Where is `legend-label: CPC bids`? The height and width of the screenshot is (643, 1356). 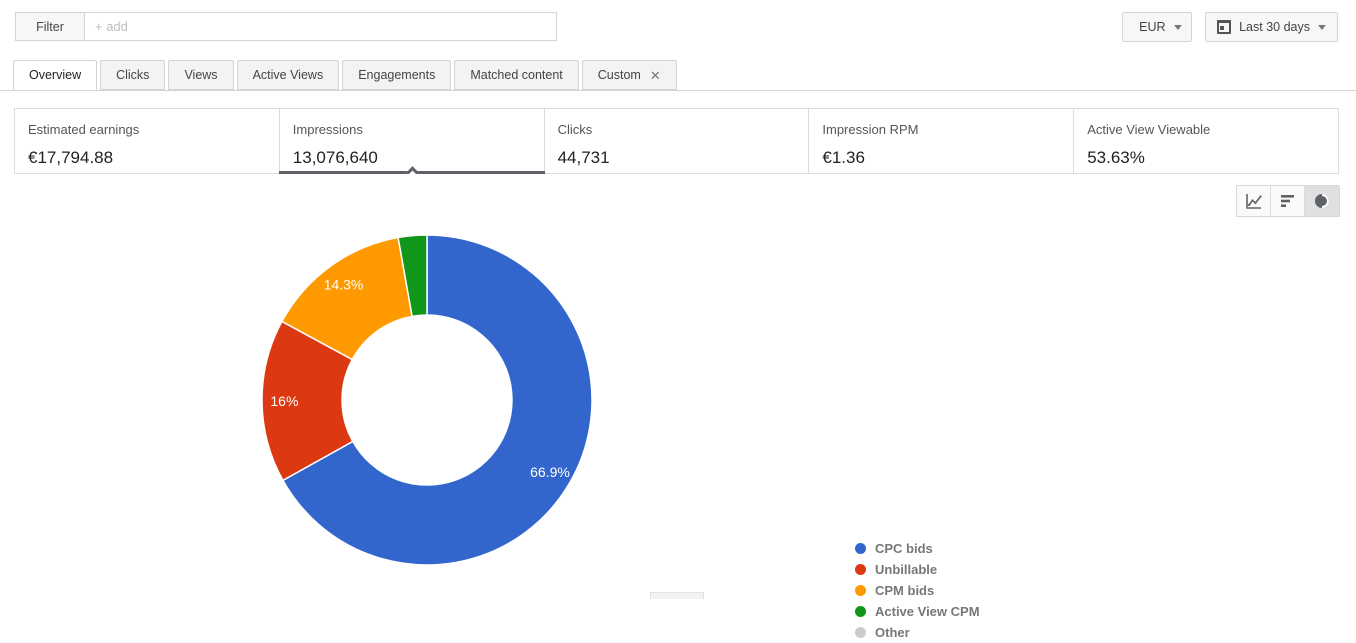
legend-label: CPC bids is located at coordinates (904, 548).